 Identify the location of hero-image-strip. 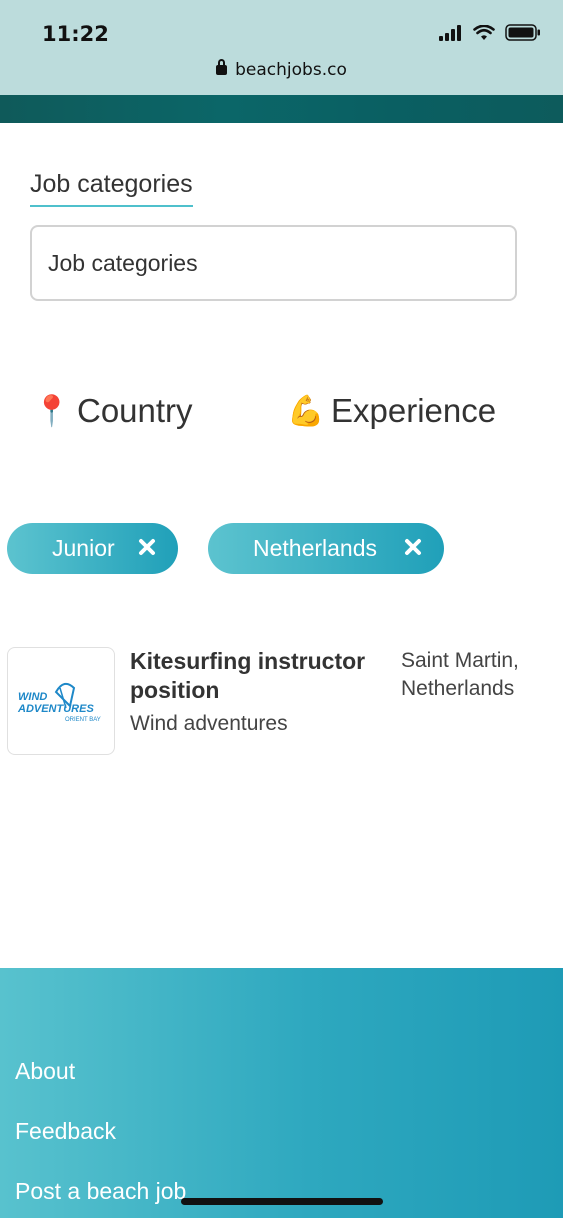
(281, 109).